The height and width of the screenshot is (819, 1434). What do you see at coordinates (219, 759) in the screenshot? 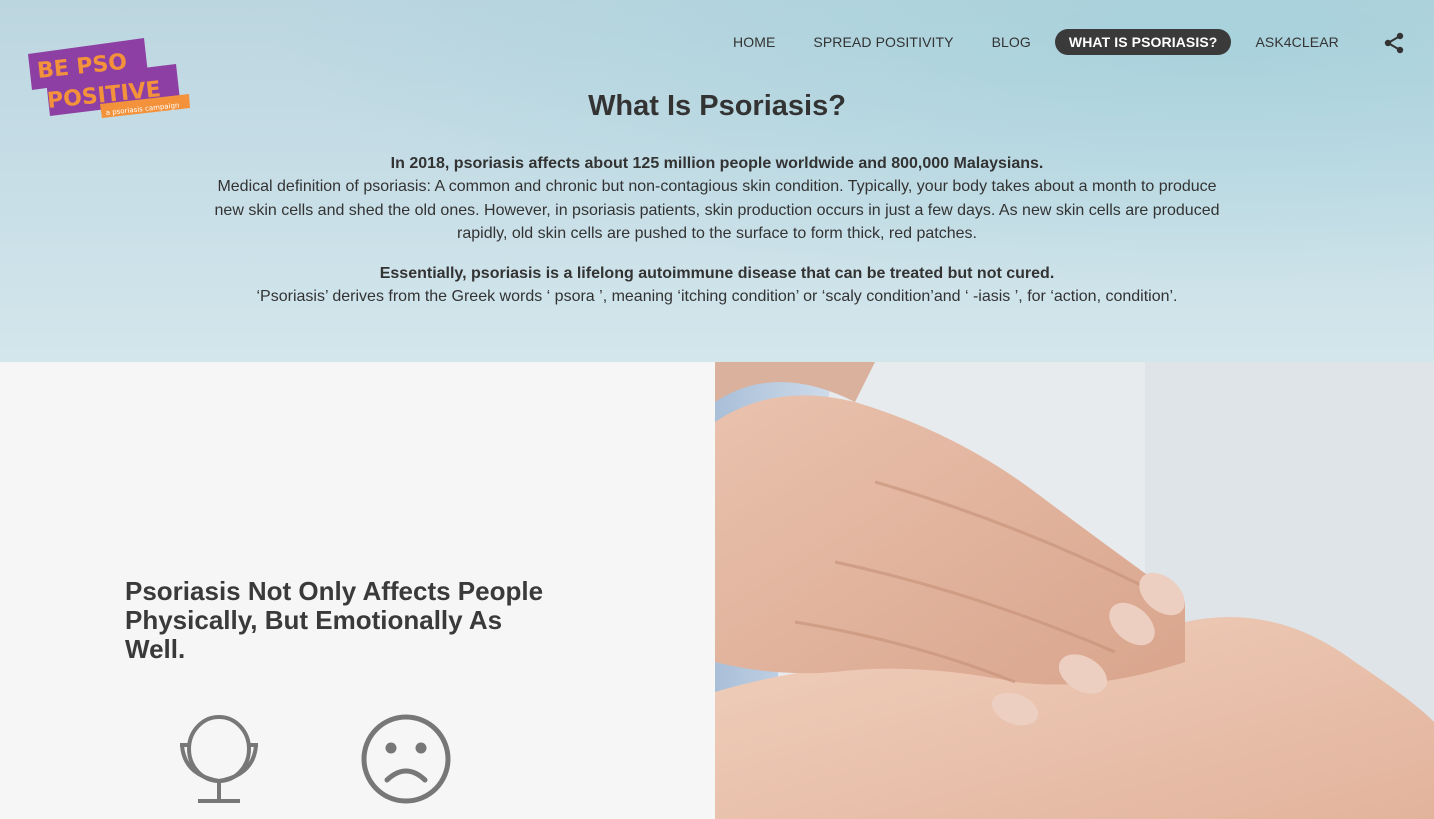
I see `mirror-icon` at bounding box center [219, 759].